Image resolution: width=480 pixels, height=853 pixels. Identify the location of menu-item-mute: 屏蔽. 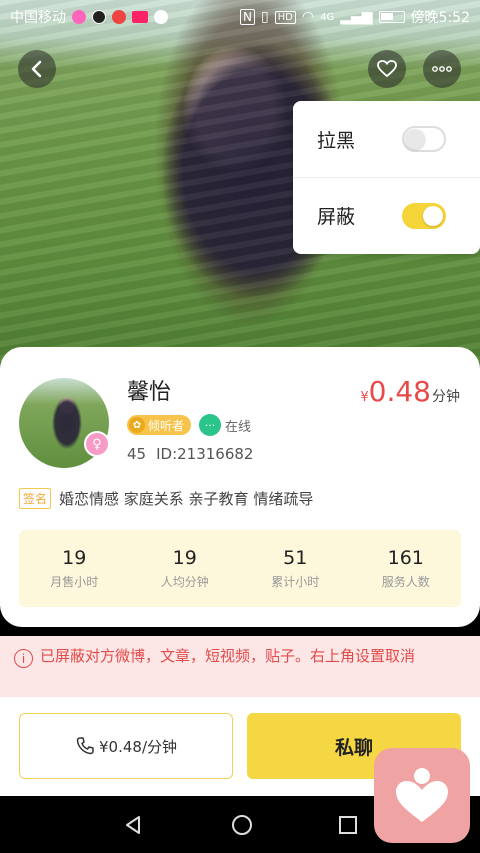
(386, 215).